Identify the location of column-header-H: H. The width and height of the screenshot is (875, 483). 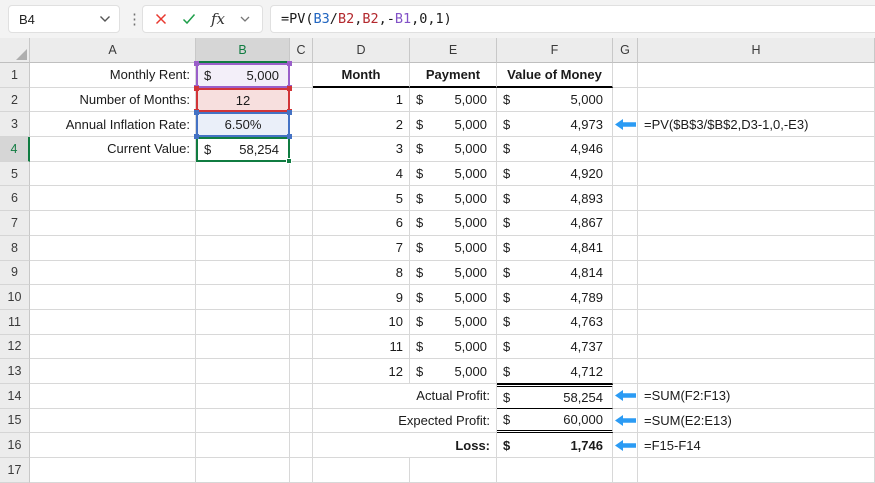
(756, 50).